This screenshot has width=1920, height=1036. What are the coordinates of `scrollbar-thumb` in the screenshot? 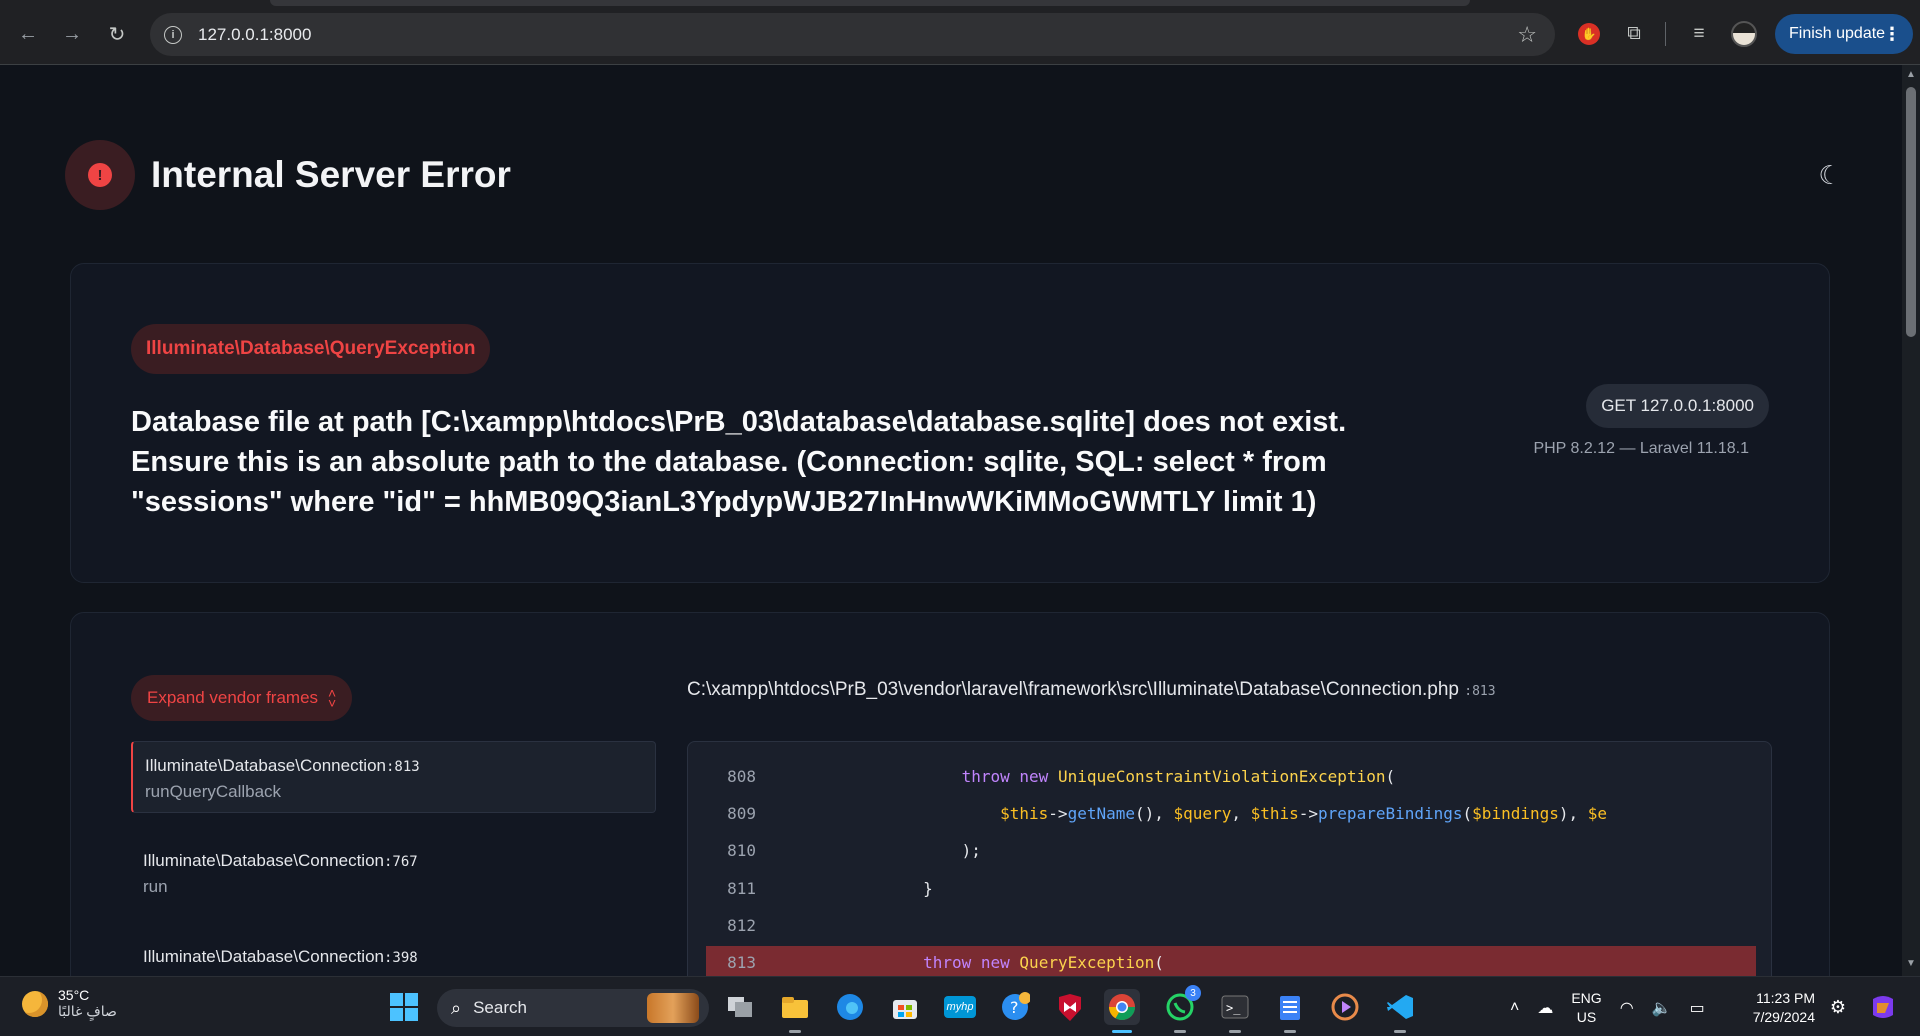 It's located at (1911, 212).